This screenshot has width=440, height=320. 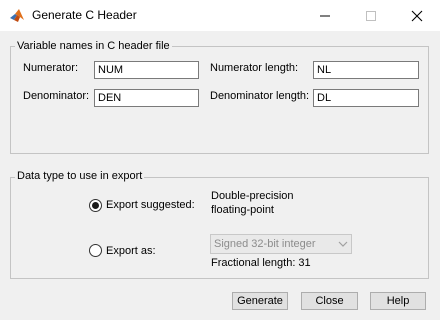 What do you see at coordinates (150, 205) in the screenshot?
I see `export-suggested-label: Export suggested:` at bounding box center [150, 205].